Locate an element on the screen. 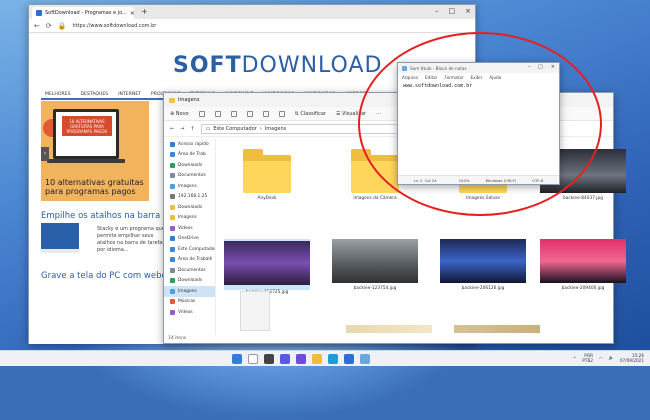  laptop-base-graphic is located at coordinates (86, 161).